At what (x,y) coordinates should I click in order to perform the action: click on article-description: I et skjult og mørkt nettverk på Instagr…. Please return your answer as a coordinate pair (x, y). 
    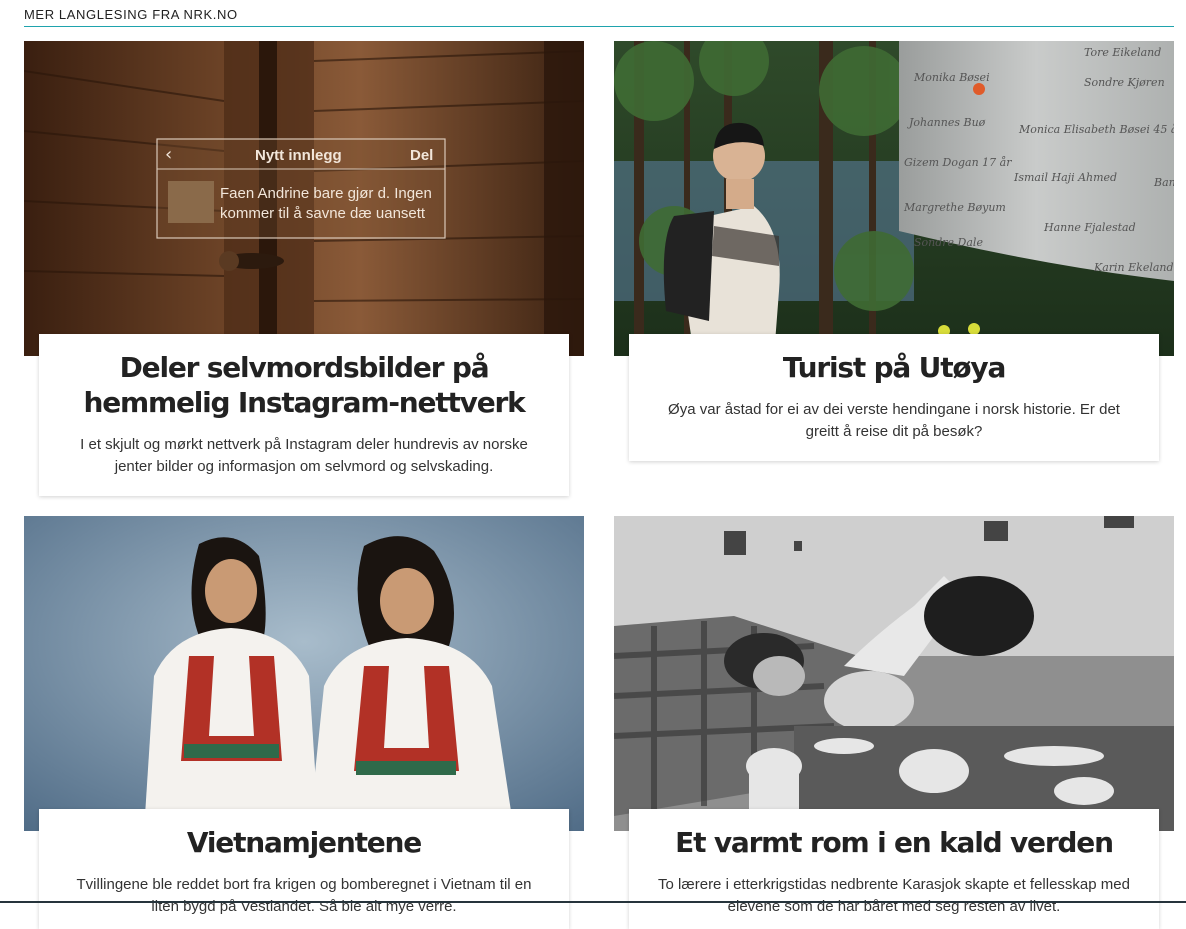
    Looking at the image, I should click on (304, 455).